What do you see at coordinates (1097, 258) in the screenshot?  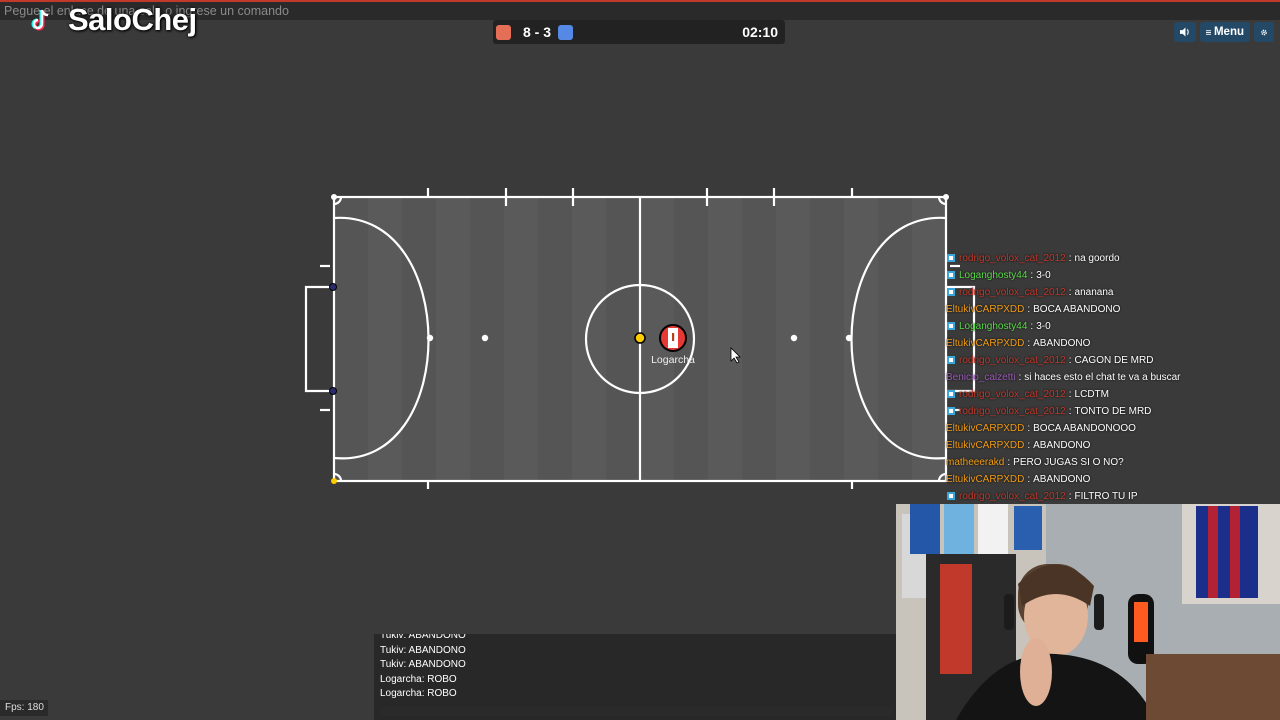 I see `chat-text: na goordo` at bounding box center [1097, 258].